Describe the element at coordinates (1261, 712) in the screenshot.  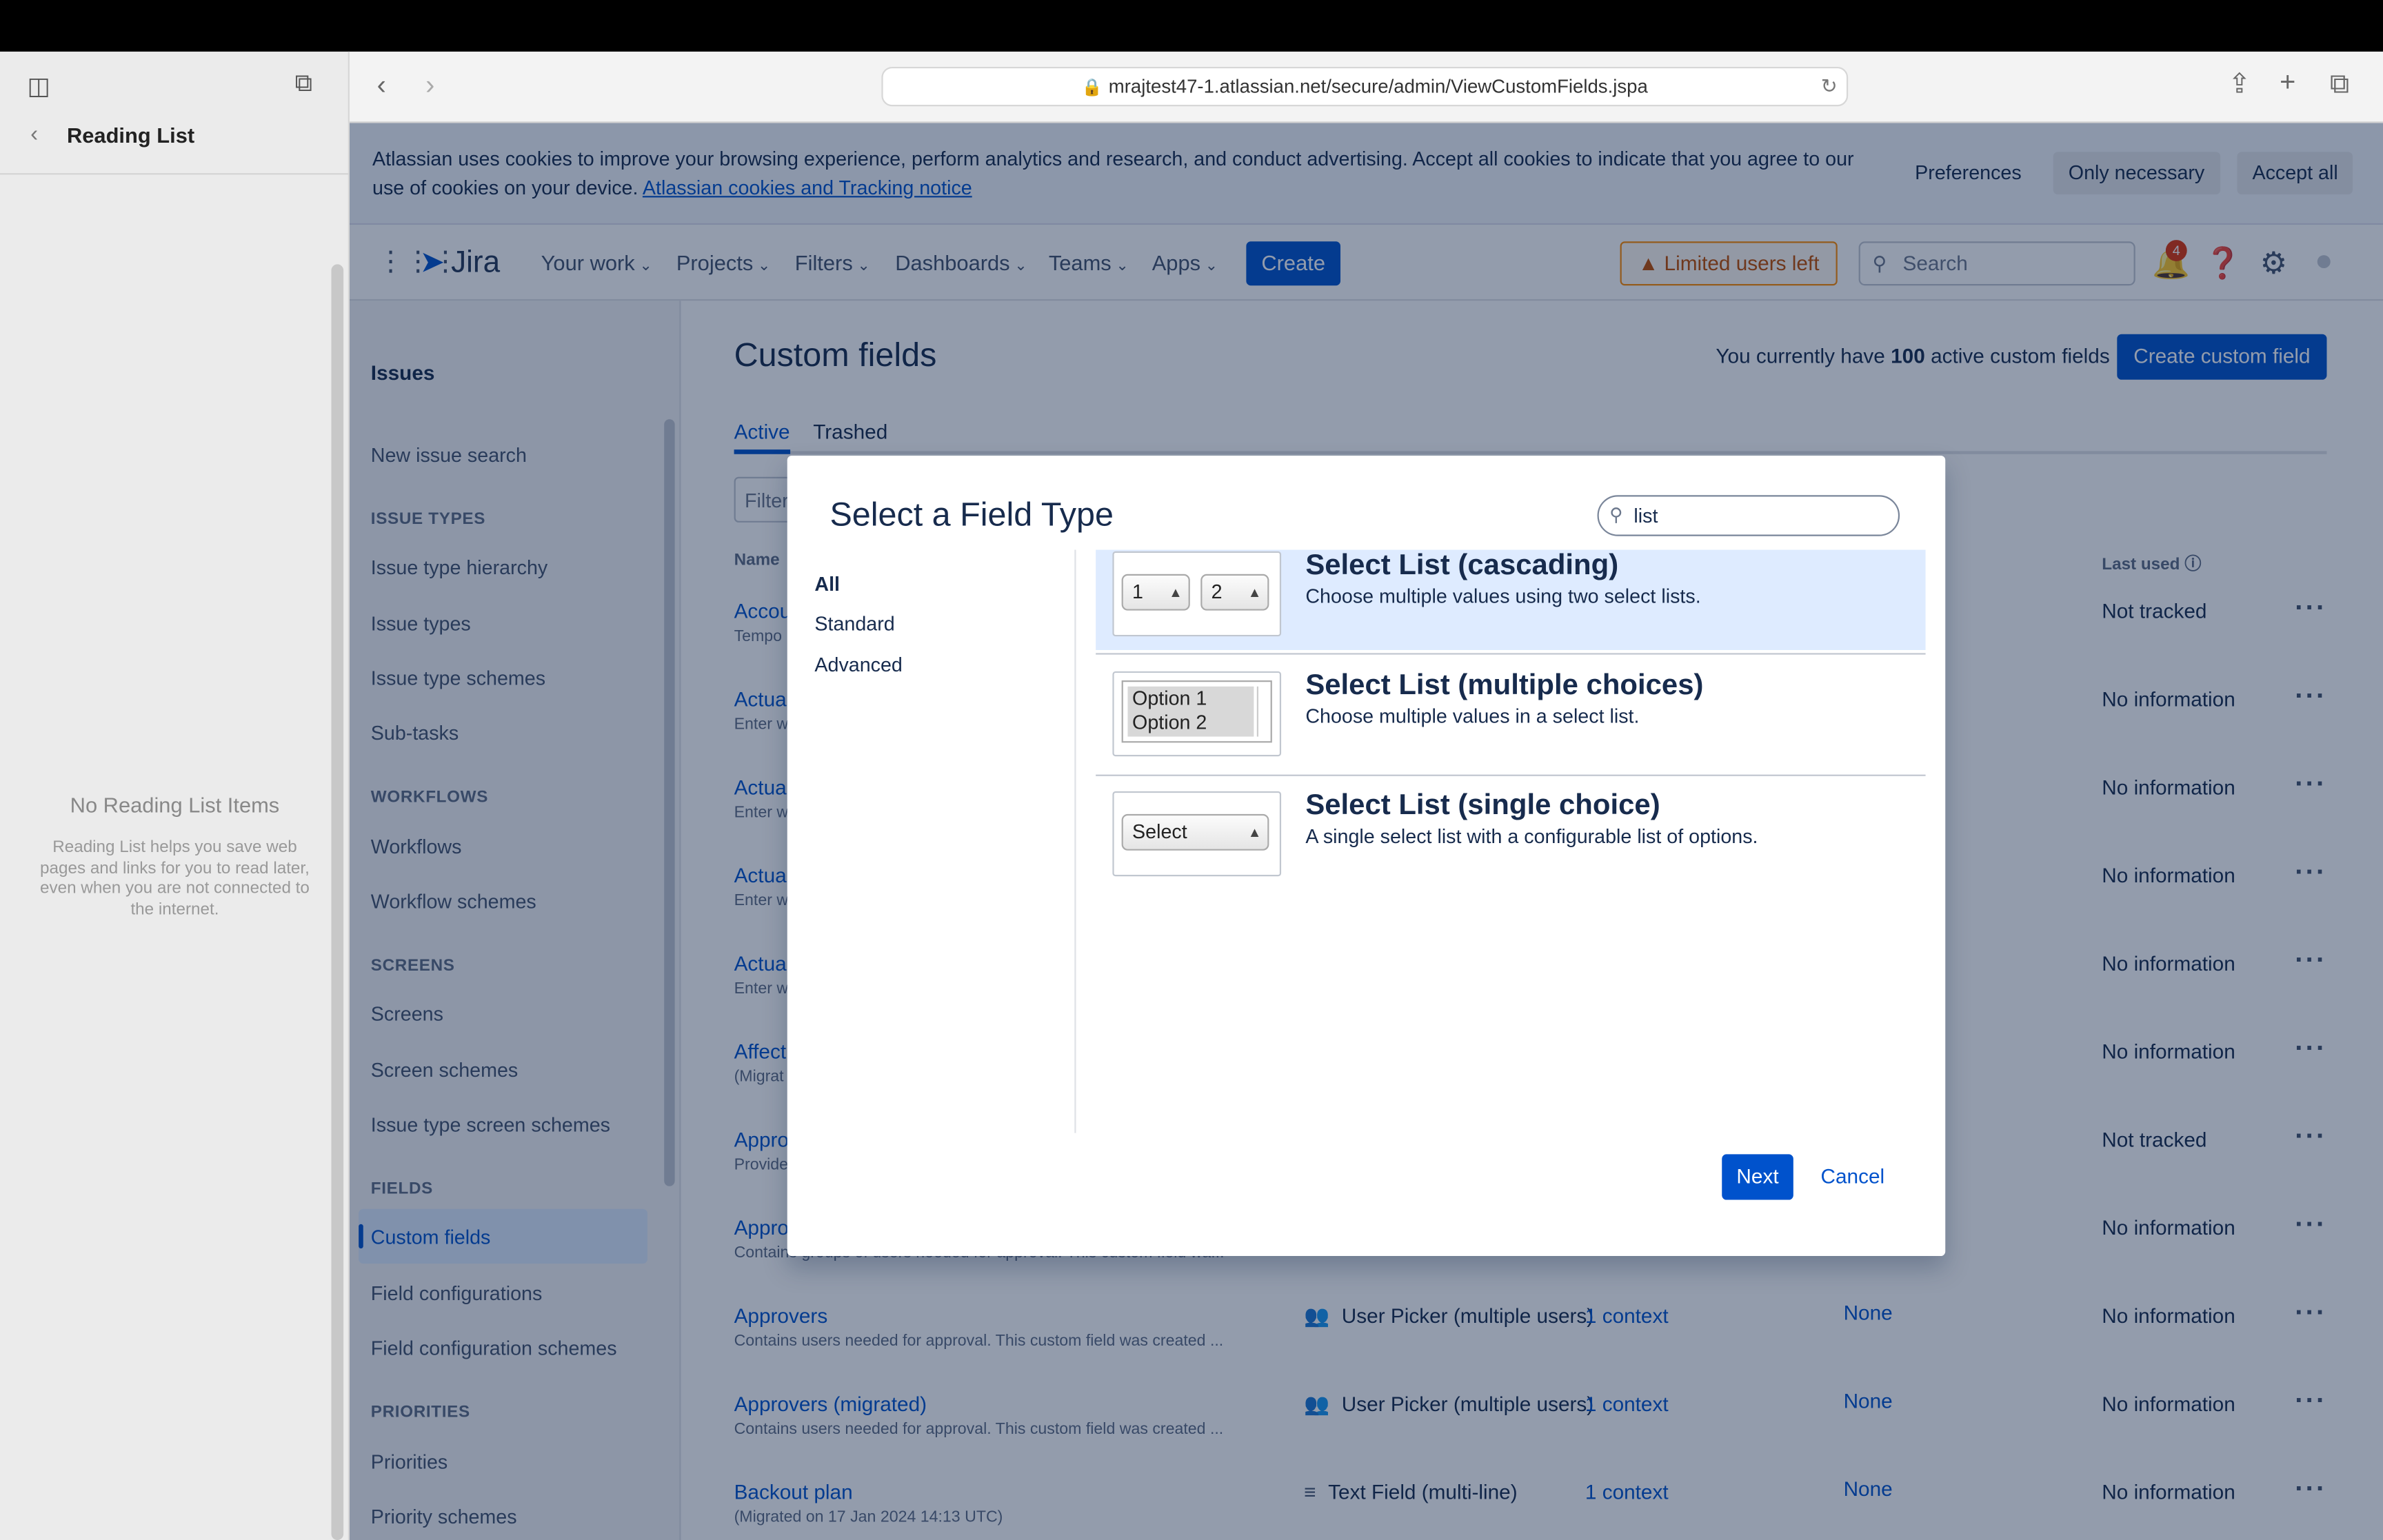
I see `preview-scrollbar` at that location.